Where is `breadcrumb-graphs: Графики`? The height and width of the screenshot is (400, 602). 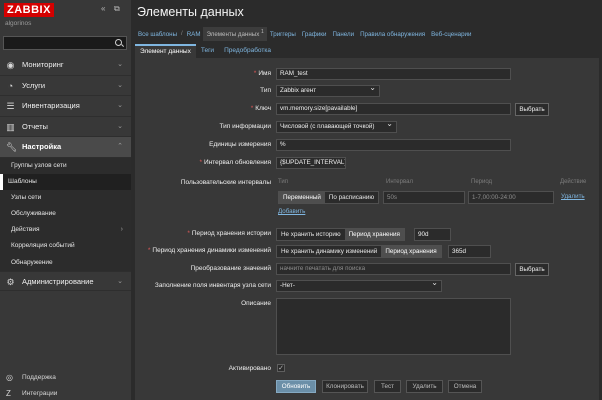 breadcrumb-graphs: Графики is located at coordinates (314, 34).